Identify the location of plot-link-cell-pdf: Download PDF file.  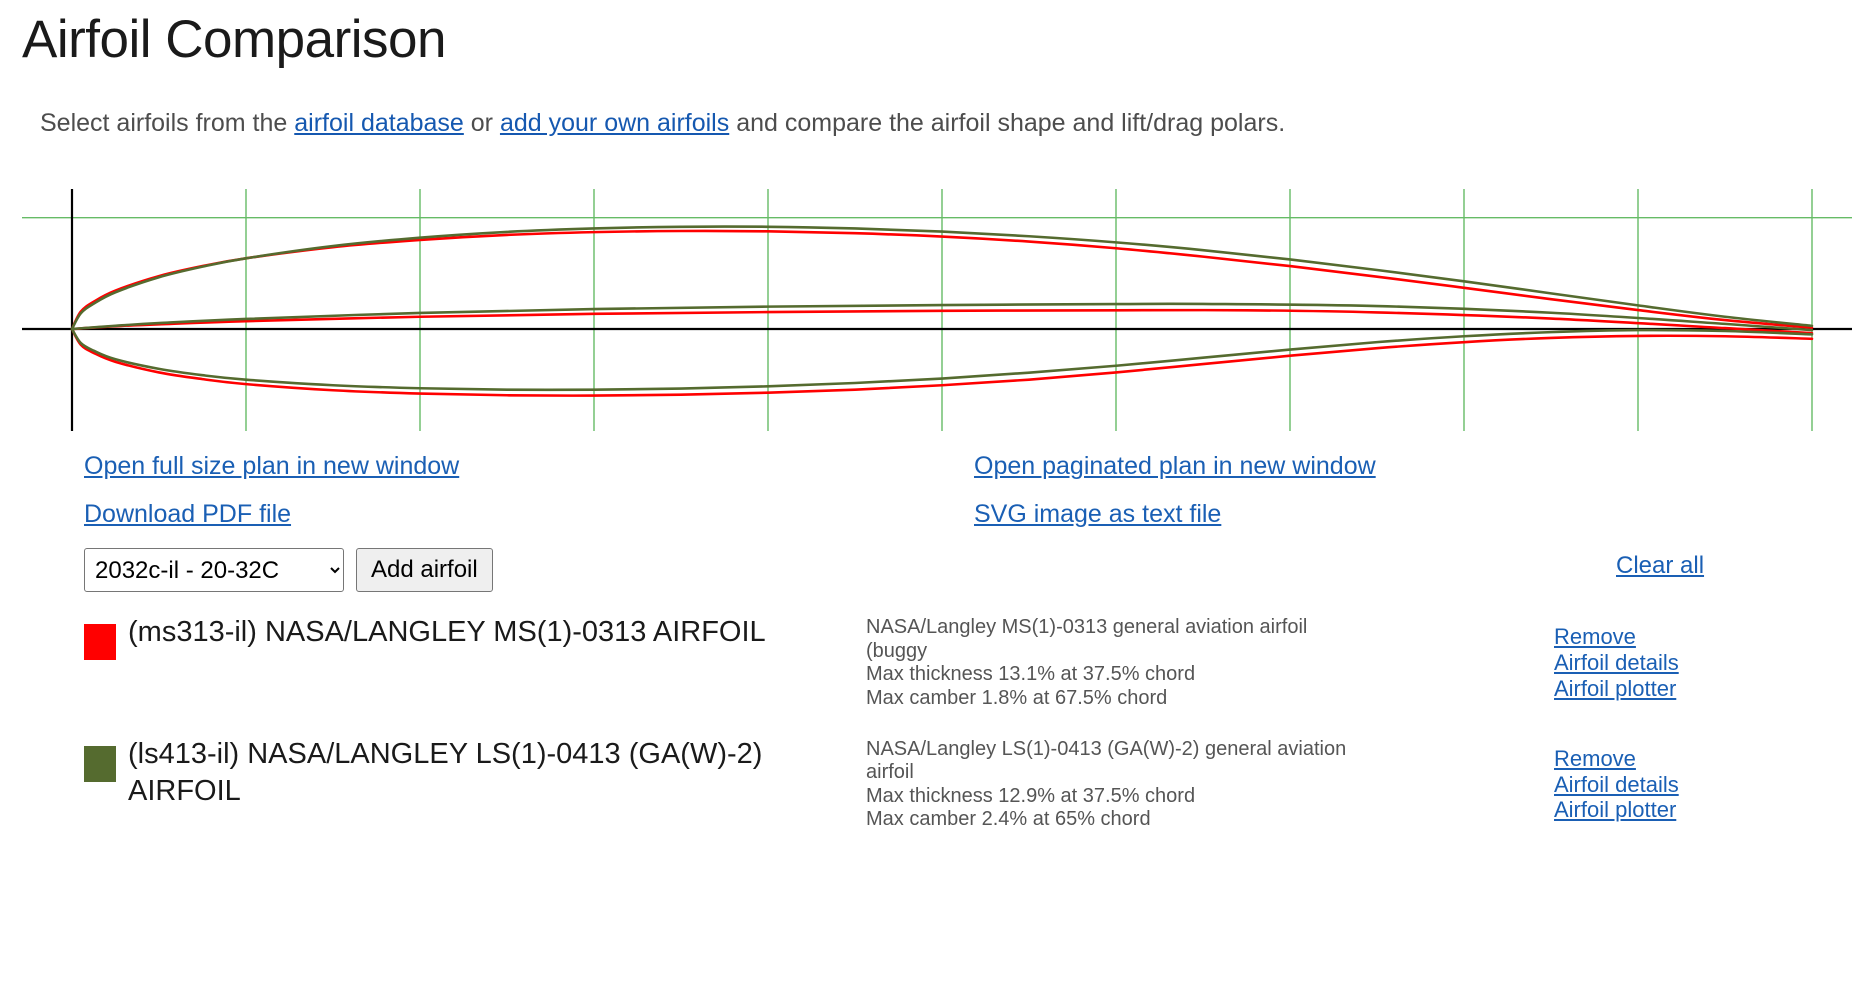
(529, 514).